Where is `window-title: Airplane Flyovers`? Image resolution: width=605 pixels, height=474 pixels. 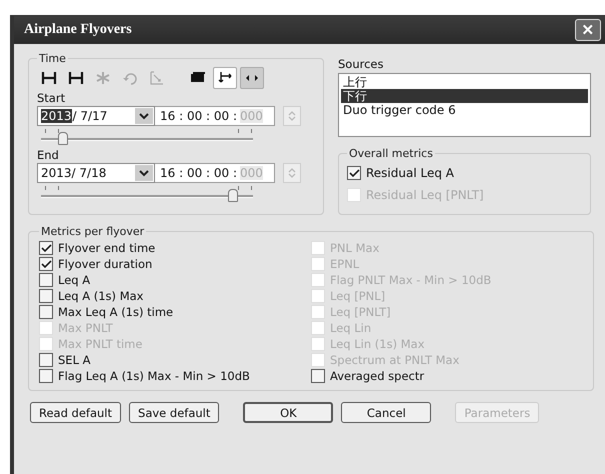 window-title: Airplane Flyovers is located at coordinates (78, 30).